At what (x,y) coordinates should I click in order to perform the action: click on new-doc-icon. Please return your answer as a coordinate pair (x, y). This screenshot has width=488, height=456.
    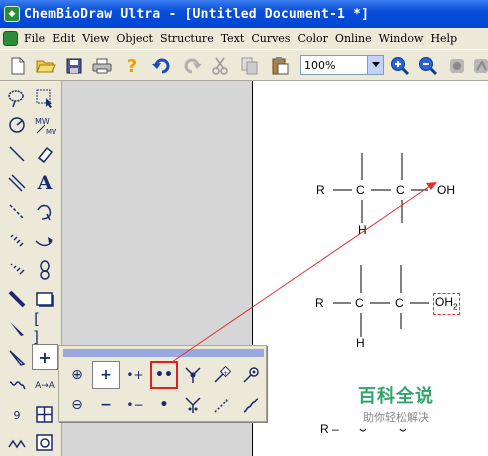
    Looking at the image, I should click on (18, 66).